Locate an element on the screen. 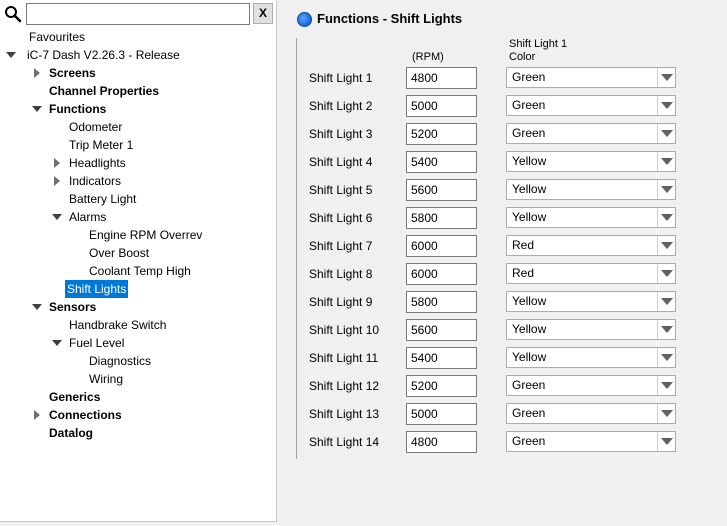 This screenshot has width=727, height=526. tree-item: Wiring is located at coordinates (138, 379).